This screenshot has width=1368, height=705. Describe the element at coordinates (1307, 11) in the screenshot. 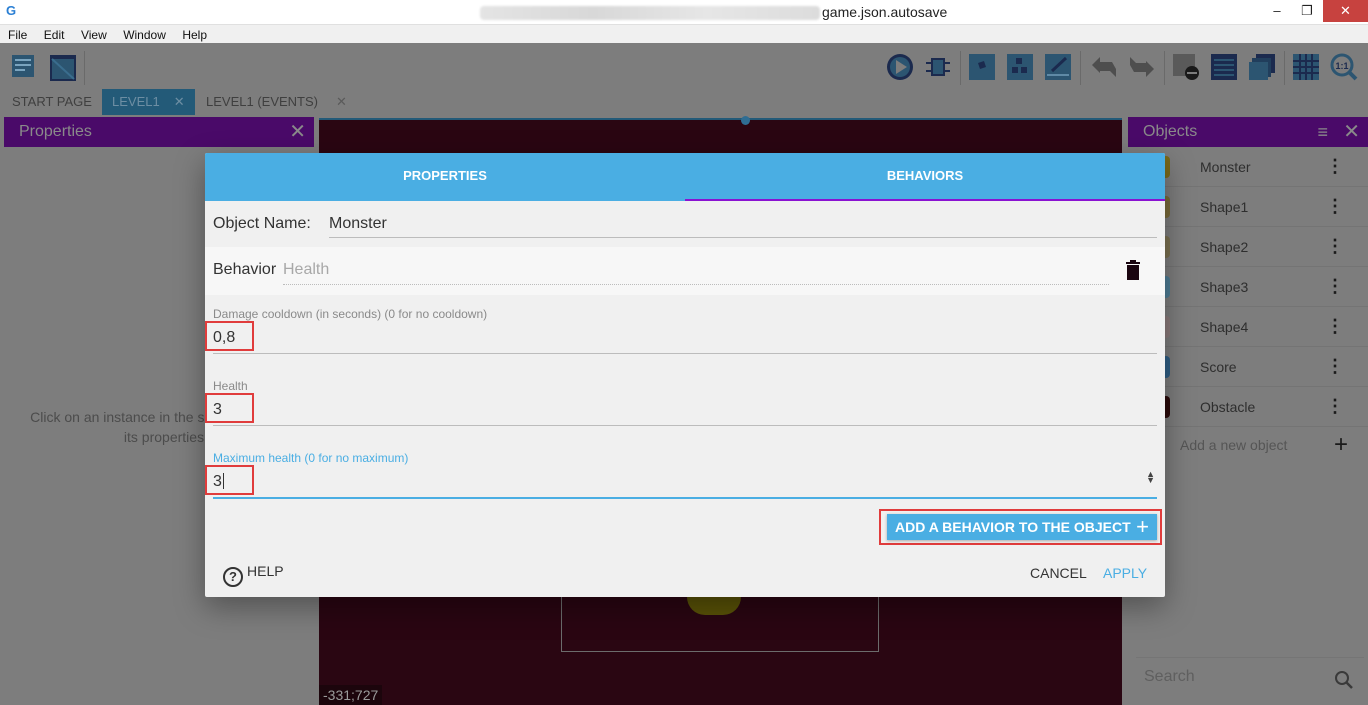

I see `maximize-button: ❐` at that location.